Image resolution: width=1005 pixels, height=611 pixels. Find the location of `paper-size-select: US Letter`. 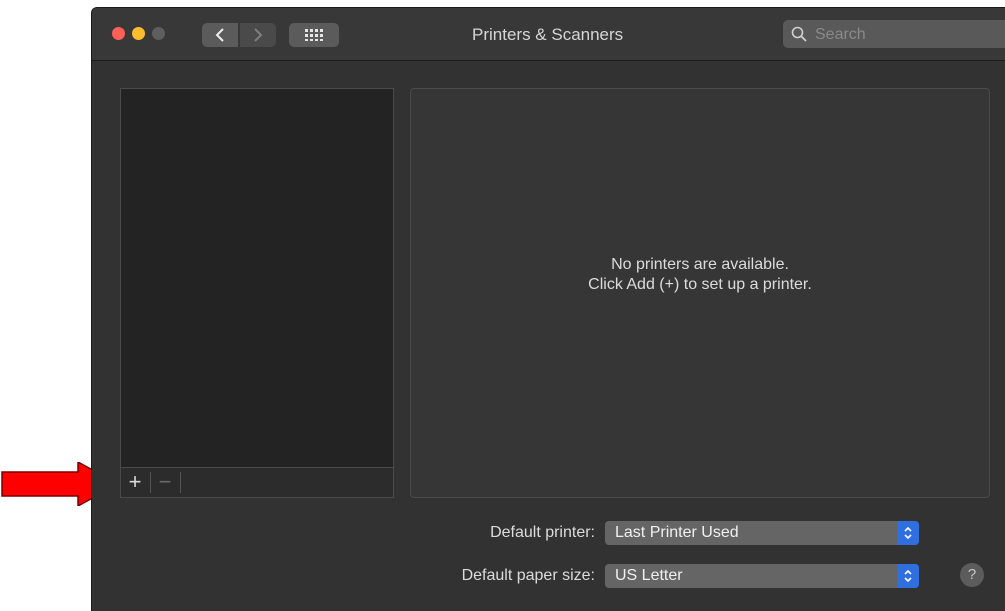

paper-size-select: US Letter is located at coordinates (762, 576).